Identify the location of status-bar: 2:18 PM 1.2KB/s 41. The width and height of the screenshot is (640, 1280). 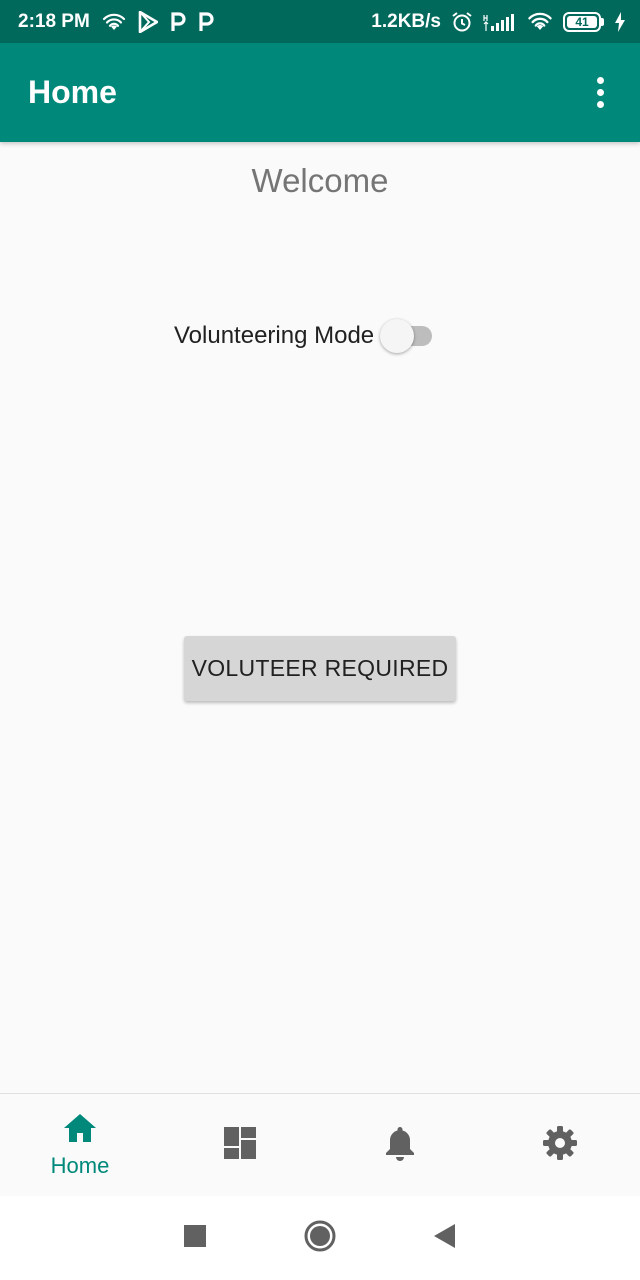
(320, 21).